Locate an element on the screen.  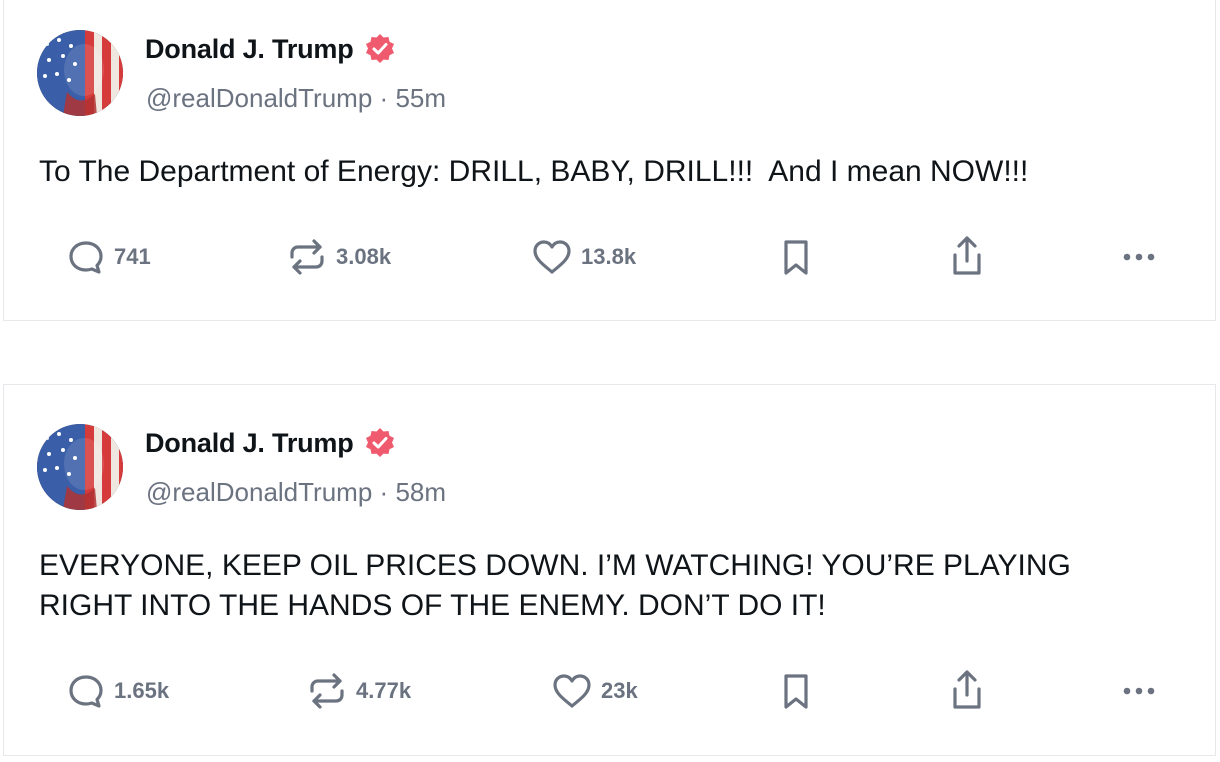
repost-button: 3.08k is located at coordinates (338, 257).